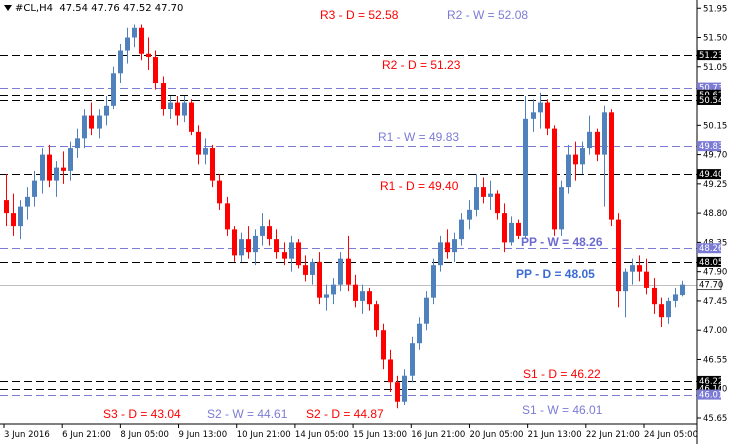  Describe the element at coordinates (86, 435) in the screenshot. I see `x-tick-label-1: 6 Jun 21:00` at that location.